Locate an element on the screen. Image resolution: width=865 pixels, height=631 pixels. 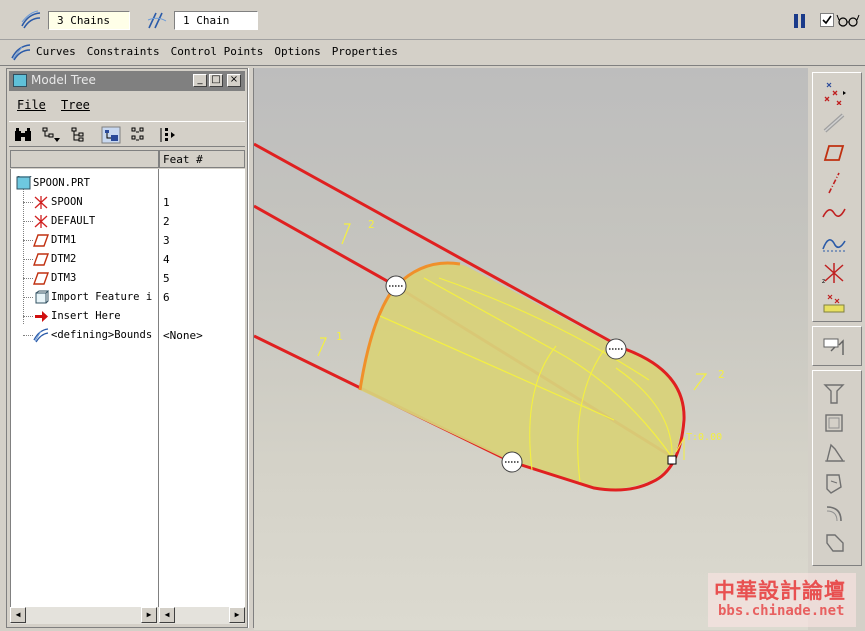
tree-item-spoon: SPOON 1 is located at coordinates (128, 202).